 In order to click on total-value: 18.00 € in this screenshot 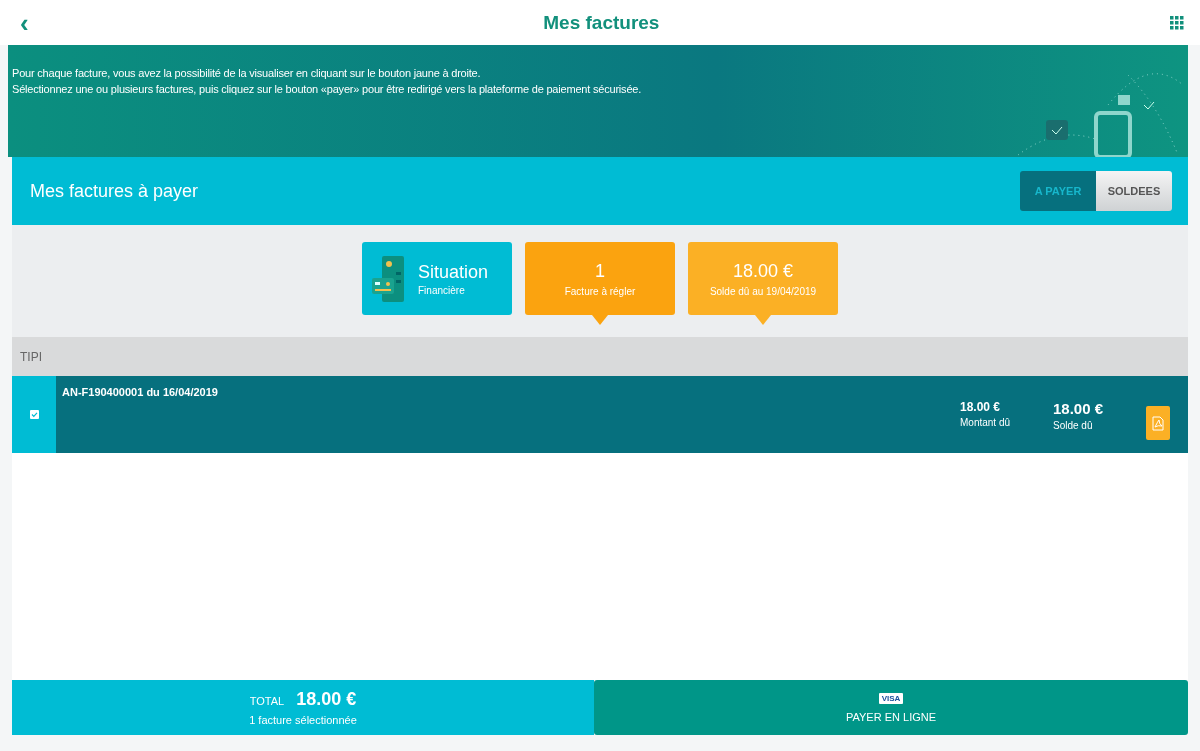, I will do `click(326, 699)`.